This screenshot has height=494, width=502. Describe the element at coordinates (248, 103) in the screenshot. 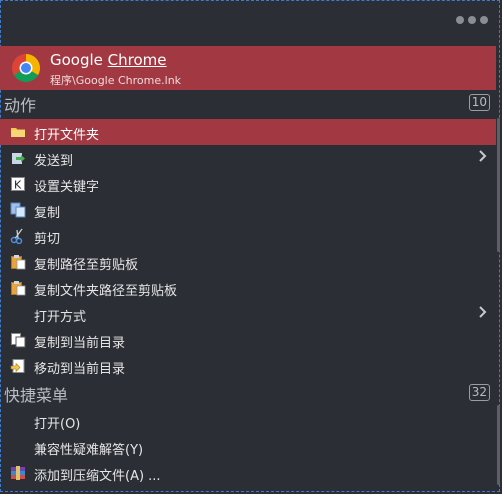

I see `actions-section-header: 动作 10` at that location.